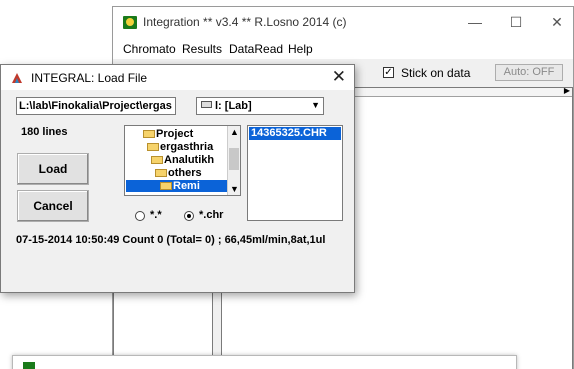 This screenshot has height=369, width=574. What do you see at coordinates (96, 106) in the screenshot?
I see `path-field: L:\lab\Finokalia\Project\ergas` at bounding box center [96, 106].